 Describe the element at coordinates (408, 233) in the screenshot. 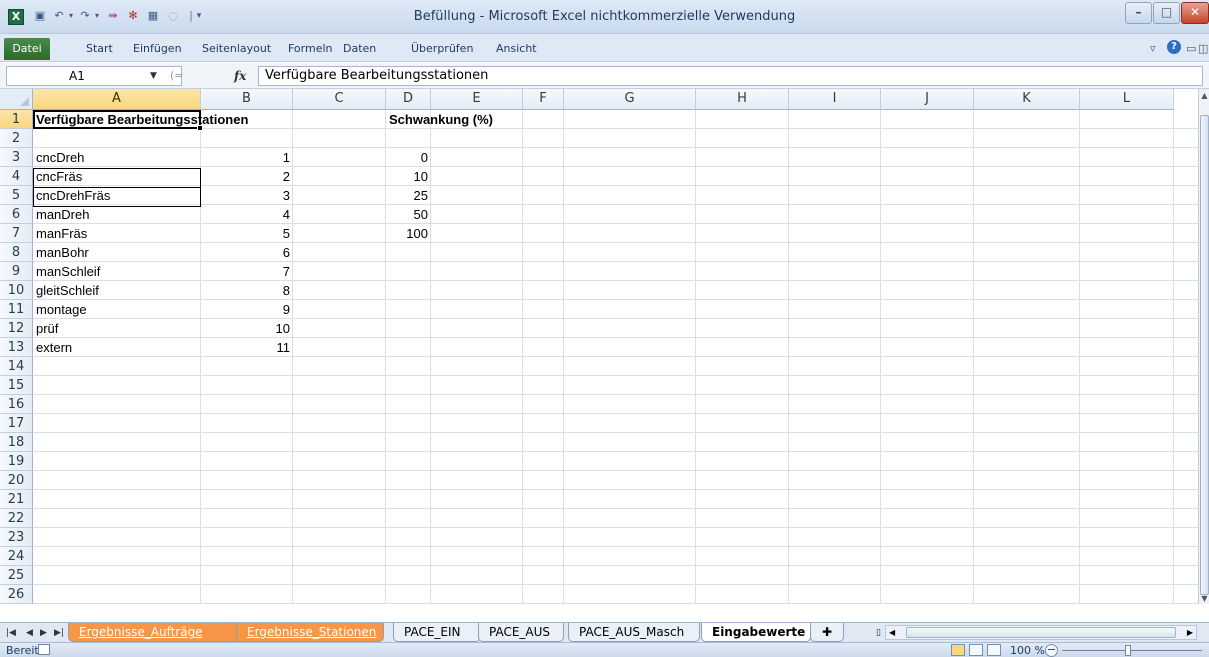

I see `cell-d7: 100` at that location.